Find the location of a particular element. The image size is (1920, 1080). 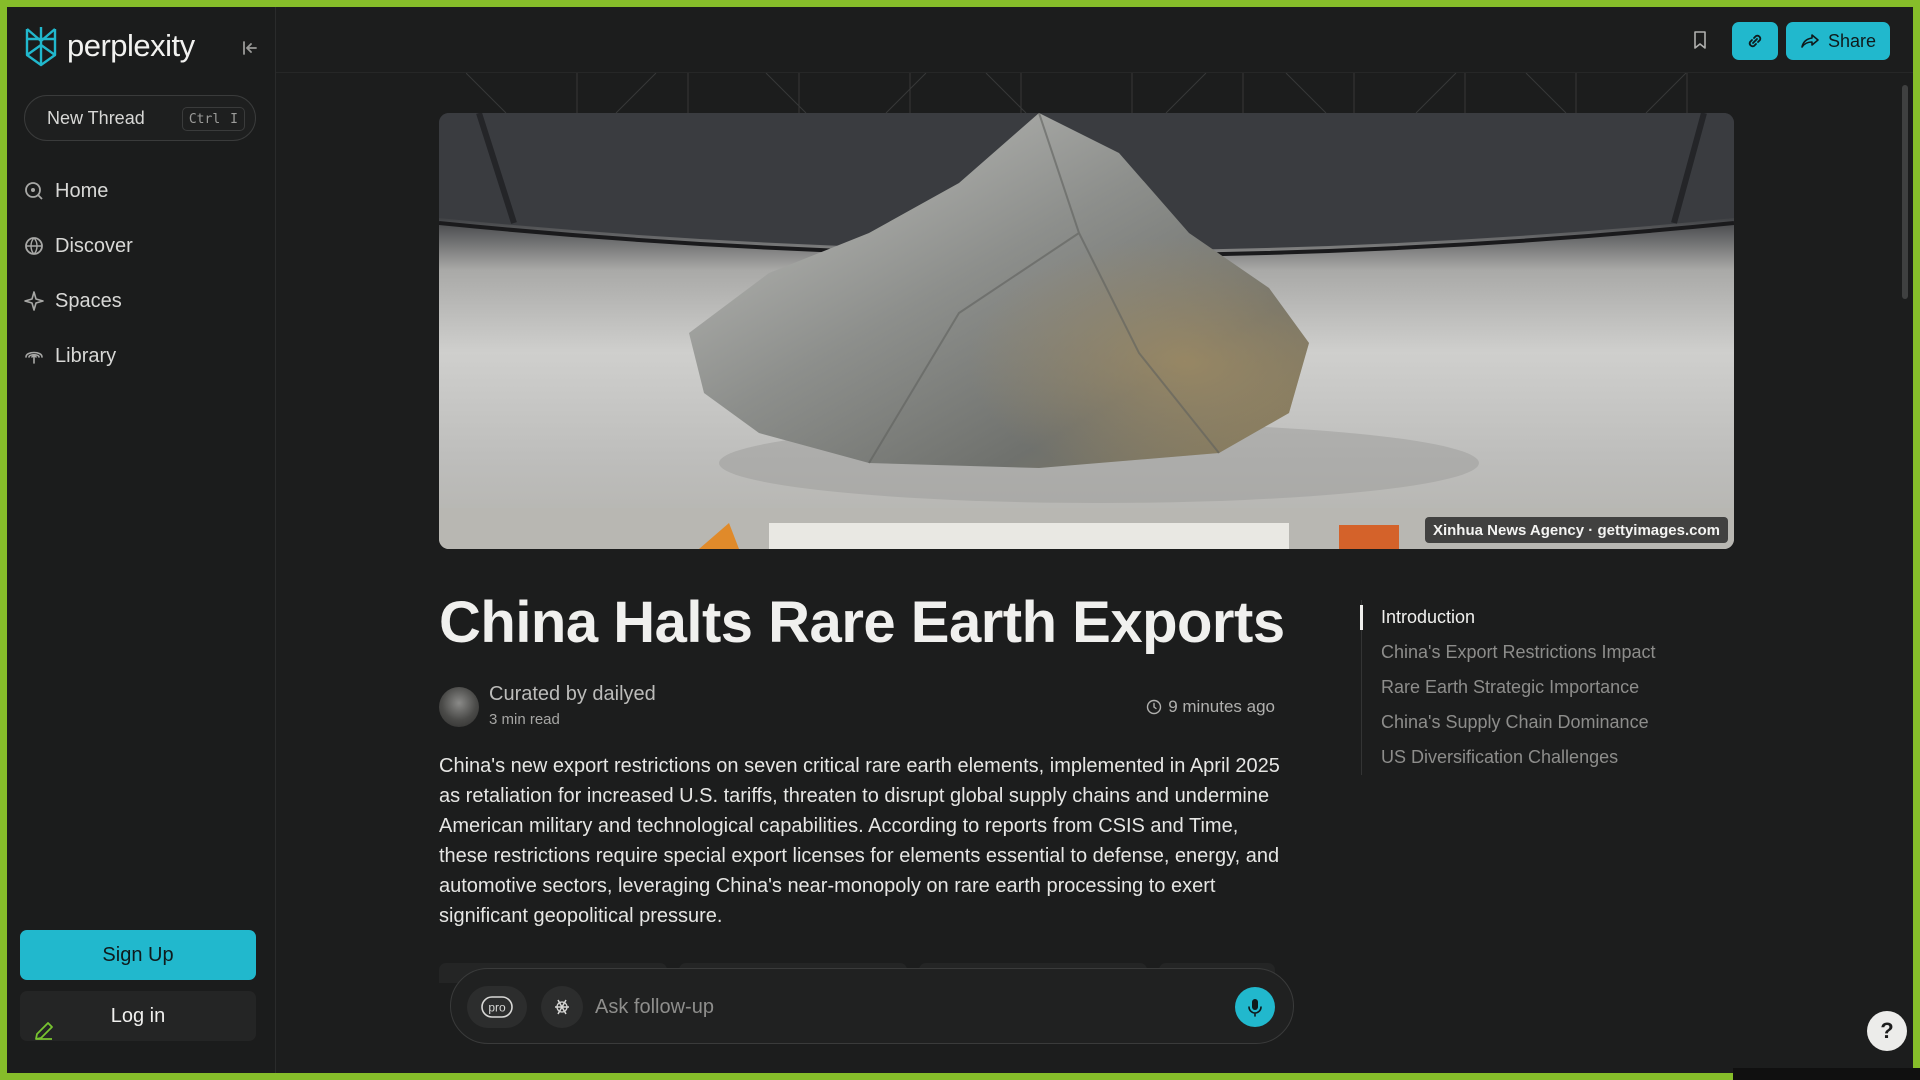

bookmark-button is located at coordinates (1700, 40).